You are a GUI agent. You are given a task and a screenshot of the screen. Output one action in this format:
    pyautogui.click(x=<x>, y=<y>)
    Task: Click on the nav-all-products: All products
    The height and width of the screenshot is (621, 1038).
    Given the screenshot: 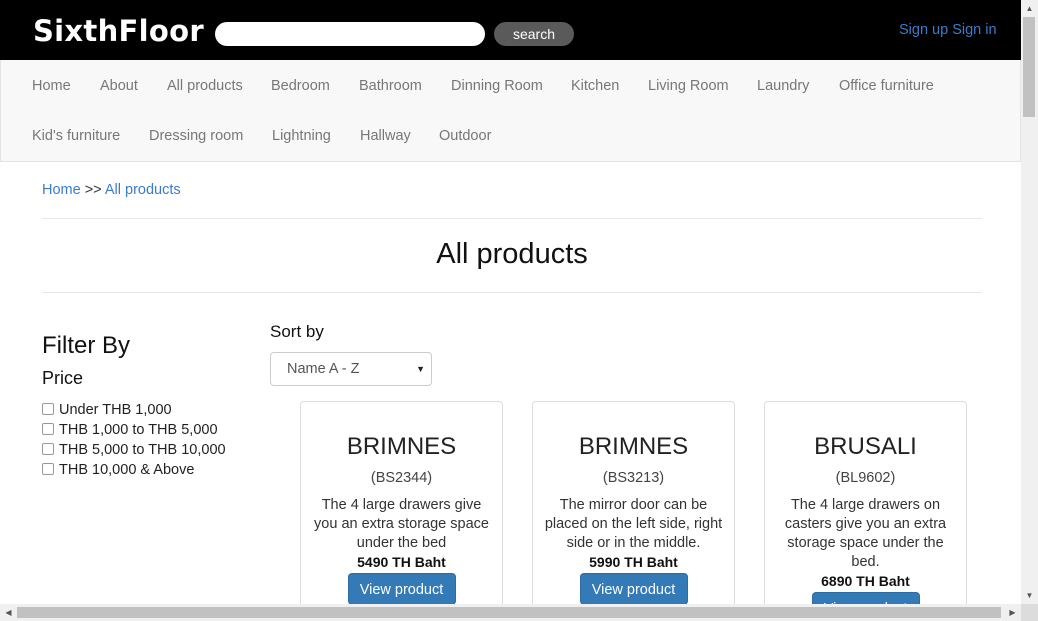 What is the action you would take?
    pyautogui.click(x=205, y=86)
    